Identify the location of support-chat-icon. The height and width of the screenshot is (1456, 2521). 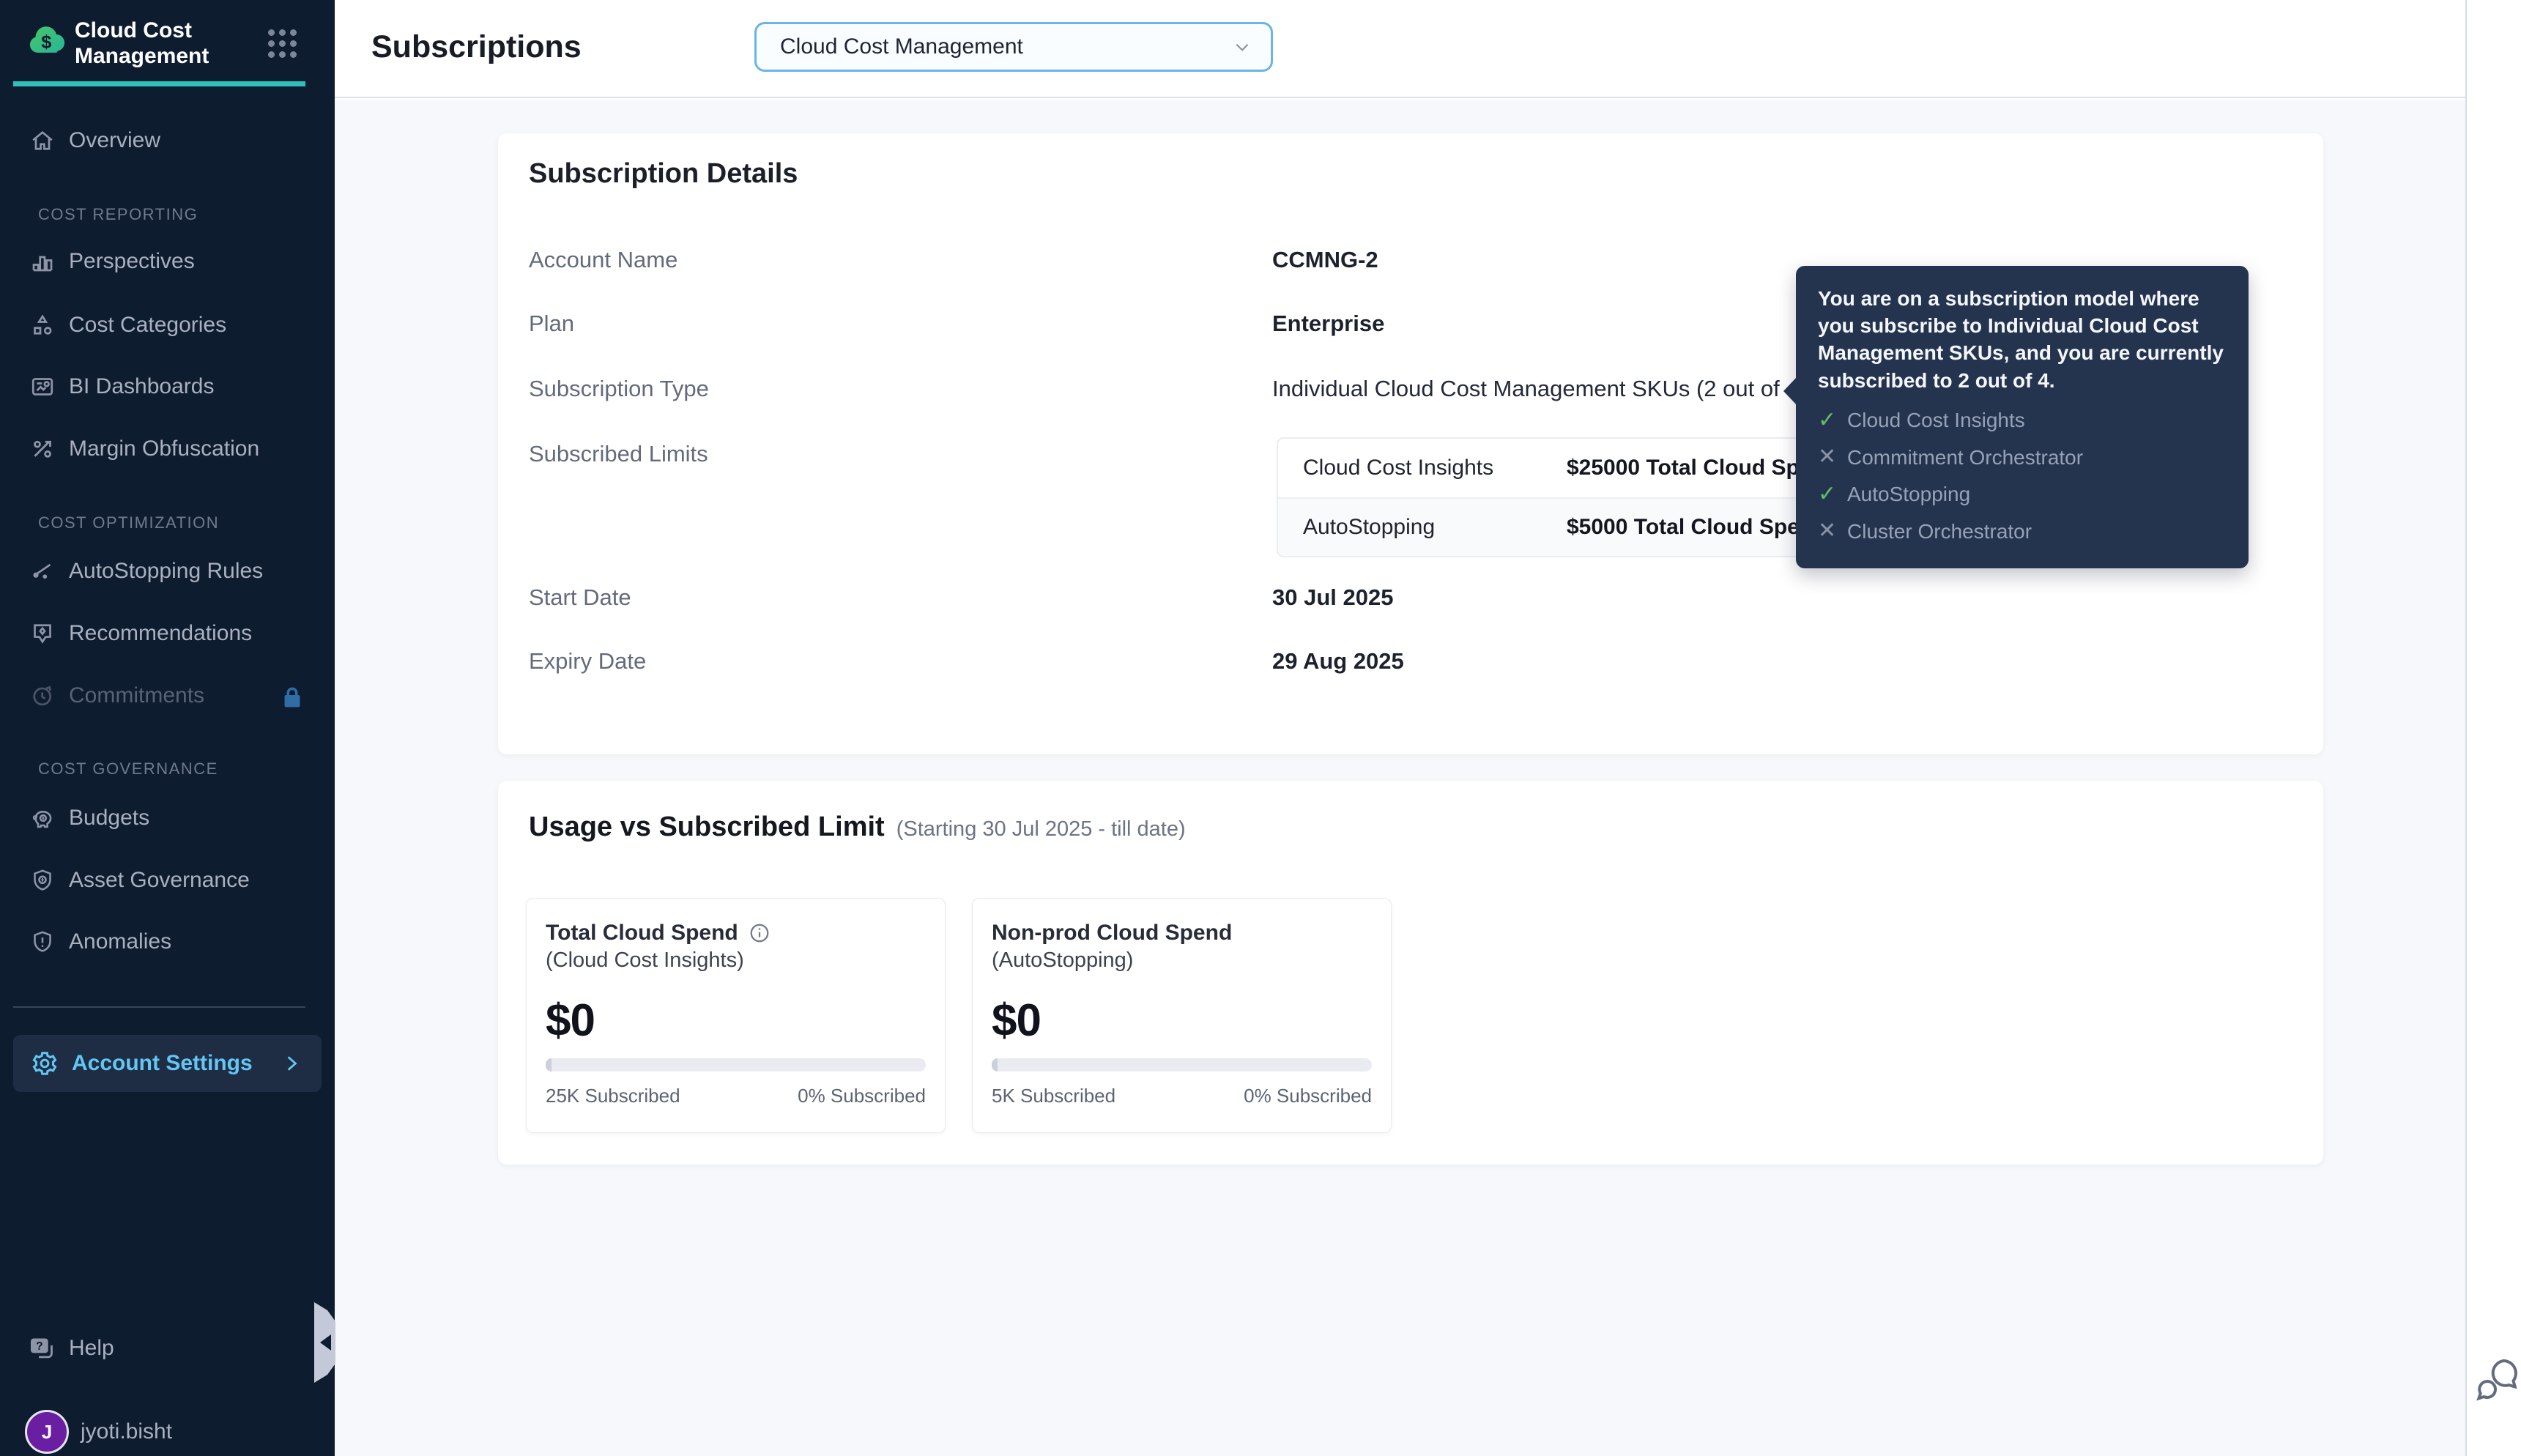
(2497, 1383).